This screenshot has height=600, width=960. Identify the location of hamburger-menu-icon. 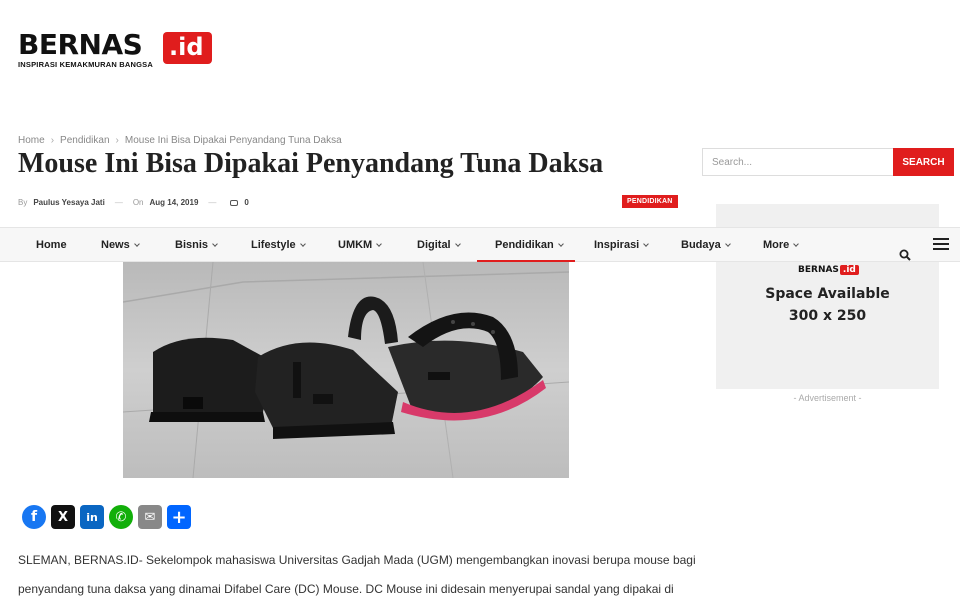
(941, 244).